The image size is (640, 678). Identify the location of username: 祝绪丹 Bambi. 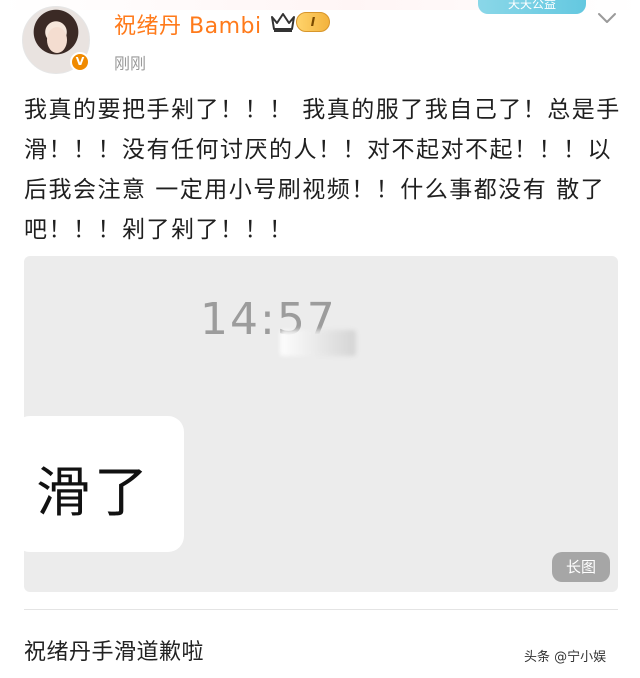
(188, 24).